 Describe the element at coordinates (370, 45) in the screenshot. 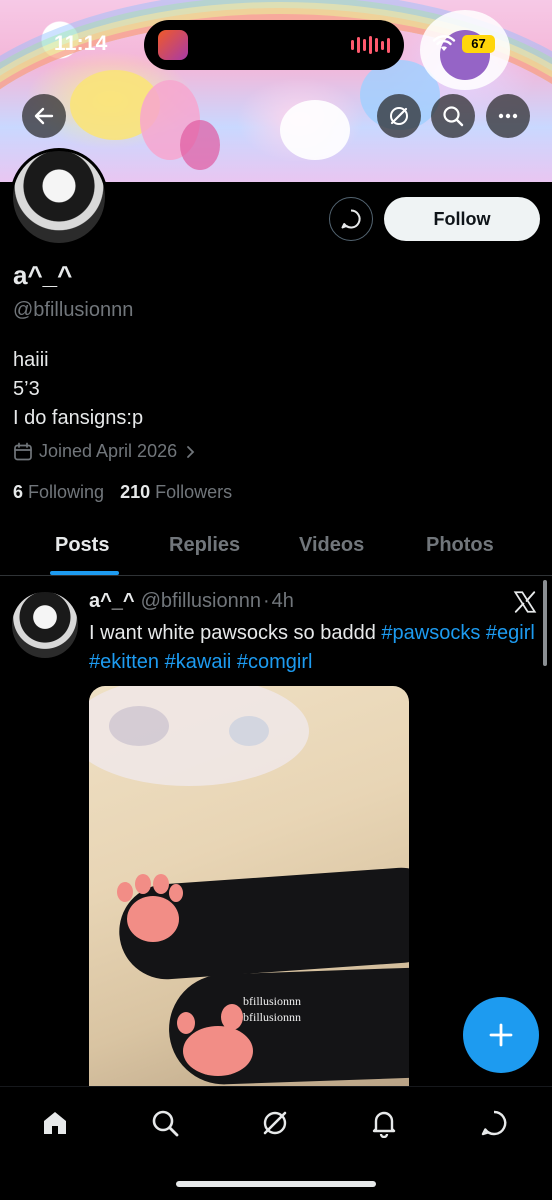

I see `audio-wave-icon` at that location.